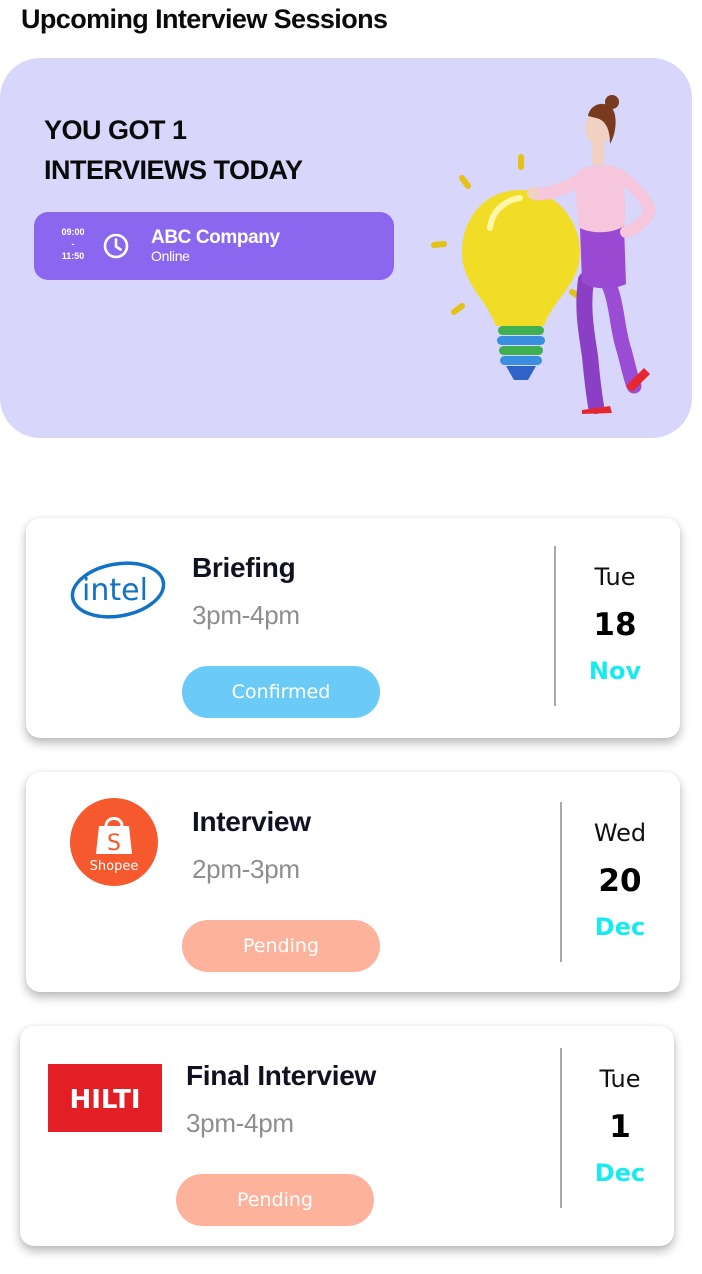  I want to click on interview-title: Final Interview, so click(281, 1075).